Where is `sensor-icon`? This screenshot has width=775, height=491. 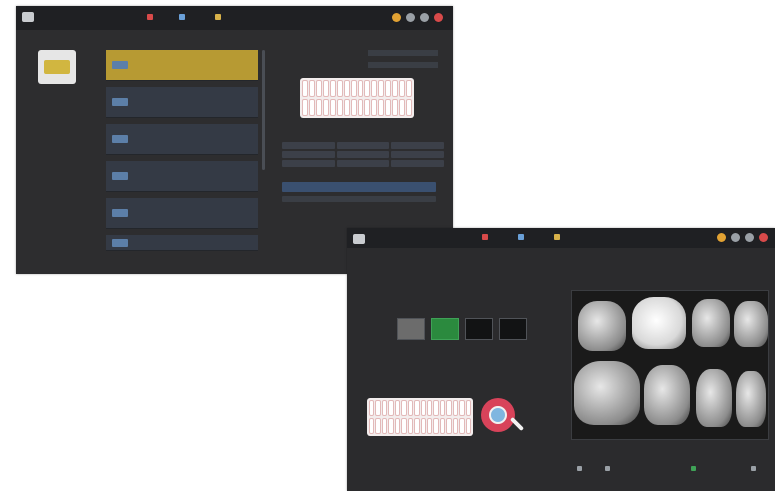
sensor-icon is located at coordinates (445, 329).